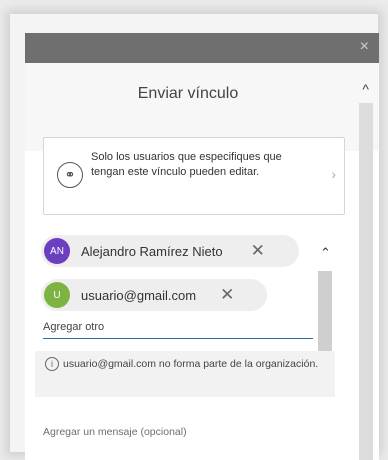 This screenshot has width=388, height=460. What do you see at coordinates (115, 432) in the screenshot?
I see `message-input: Agregar un mensaje (opcional)` at bounding box center [115, 432].